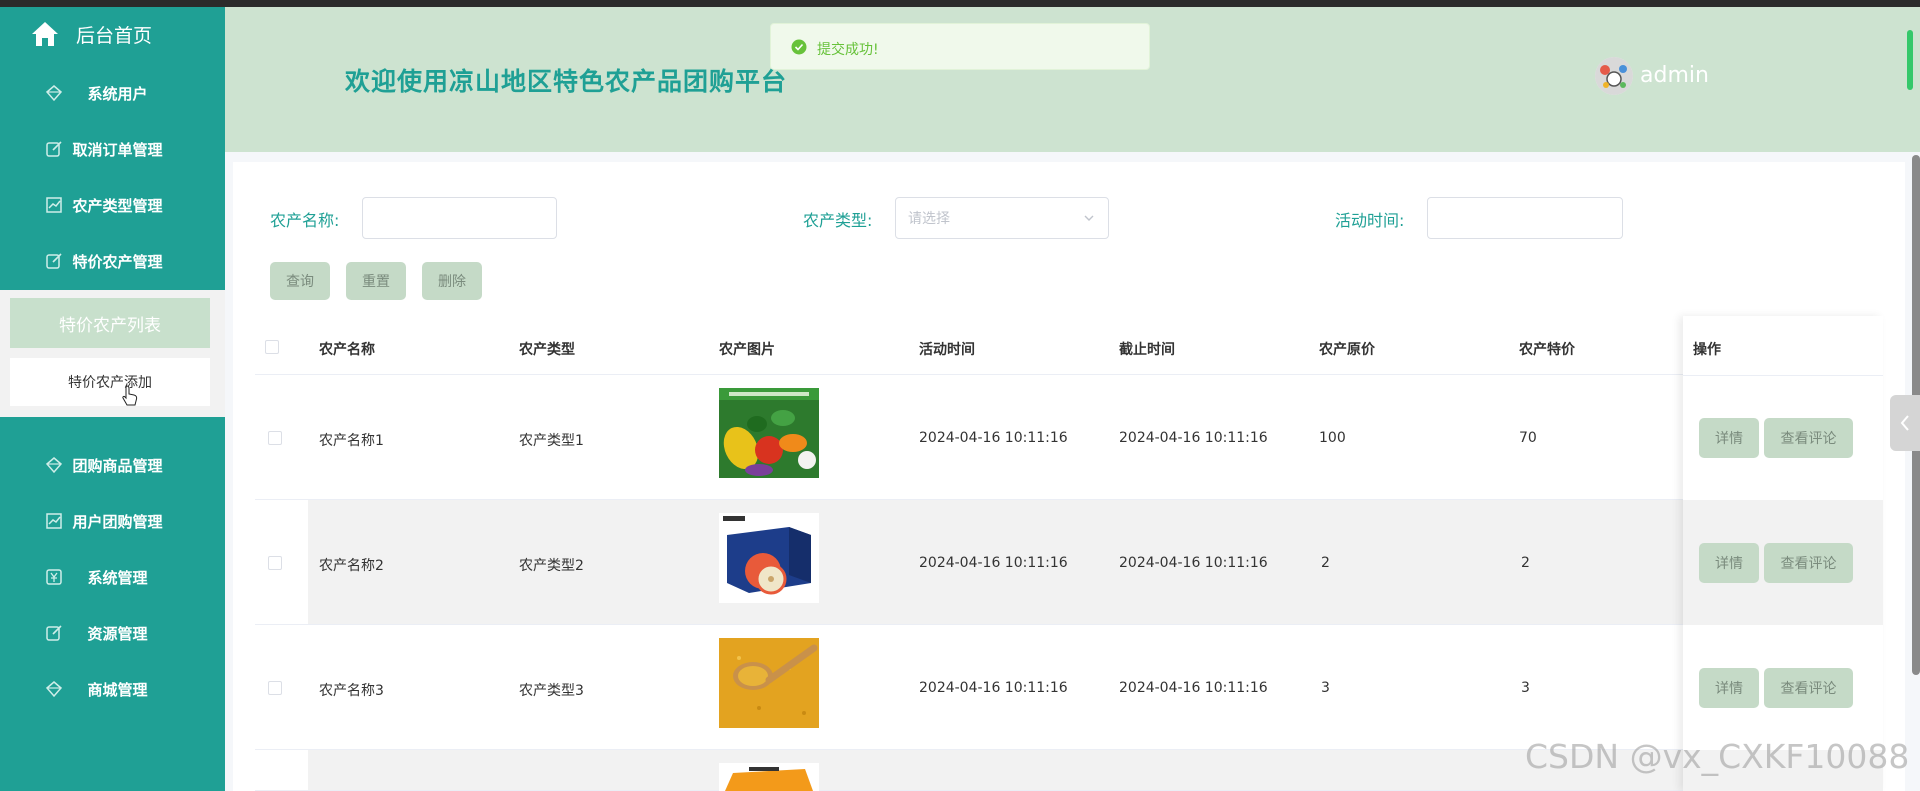 Image resolution: width=1920 pixels, height=791 pixels. I want to click on header-scroll-indicator, so click(1910, 60).